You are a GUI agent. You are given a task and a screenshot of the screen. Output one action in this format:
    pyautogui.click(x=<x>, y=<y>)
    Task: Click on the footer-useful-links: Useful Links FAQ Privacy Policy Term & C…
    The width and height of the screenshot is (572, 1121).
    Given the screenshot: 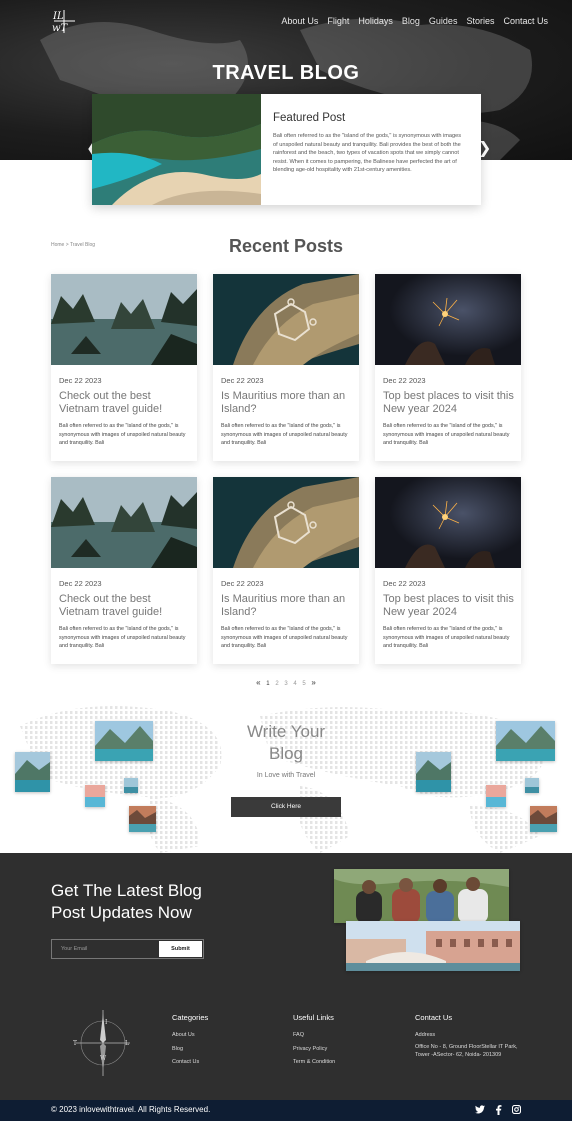 What is the action you would take?
    pyautogui.click(x=314, y=1041)
    